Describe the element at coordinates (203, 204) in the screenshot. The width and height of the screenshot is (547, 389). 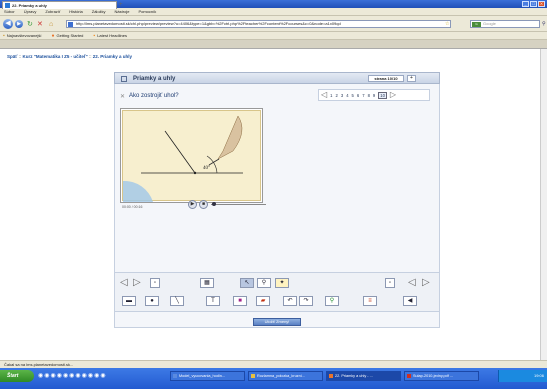
I see `stop-video-icon: ■` at that location.